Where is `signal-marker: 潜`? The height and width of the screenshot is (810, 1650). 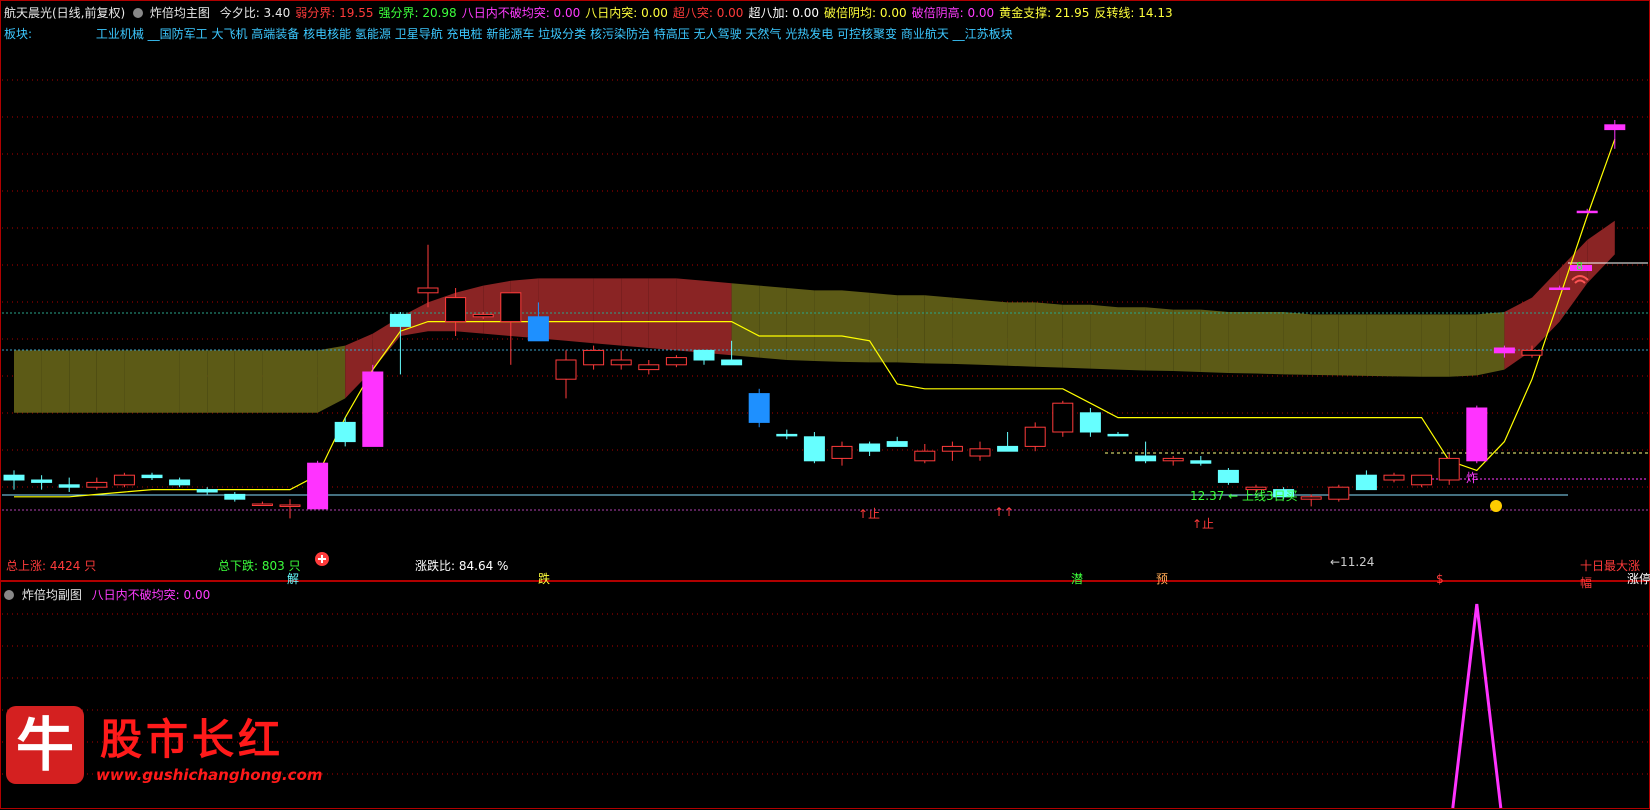 signal-marker: 潜 is located at coordinates (1077, 579).